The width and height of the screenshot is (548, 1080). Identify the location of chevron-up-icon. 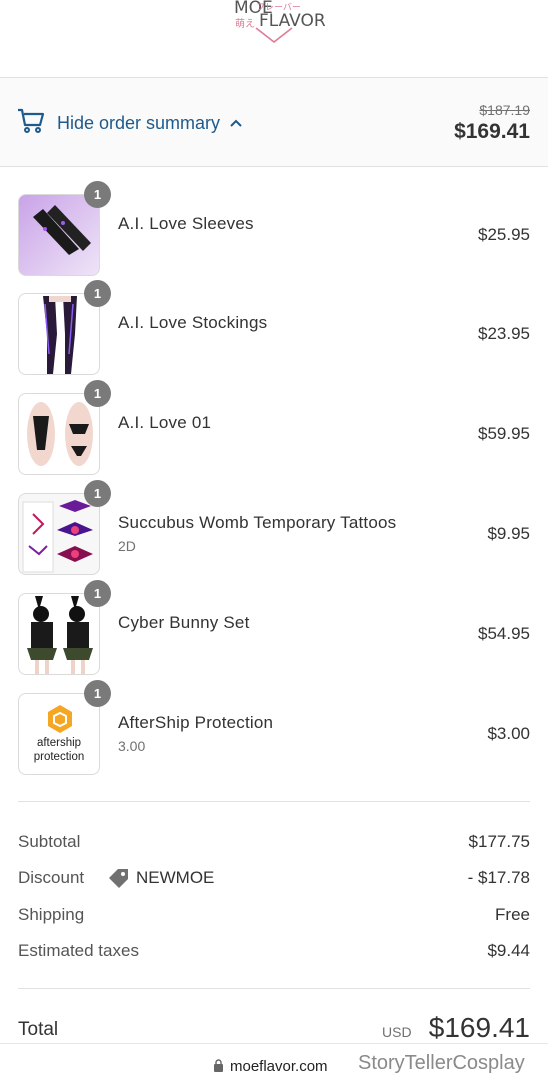
(236, 123).